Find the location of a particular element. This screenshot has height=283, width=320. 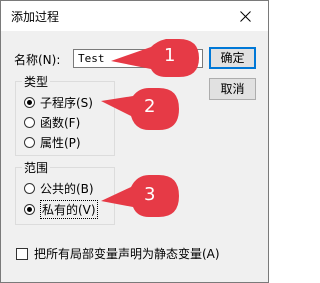

callout-3-icon is located at coordinates (140, 196).